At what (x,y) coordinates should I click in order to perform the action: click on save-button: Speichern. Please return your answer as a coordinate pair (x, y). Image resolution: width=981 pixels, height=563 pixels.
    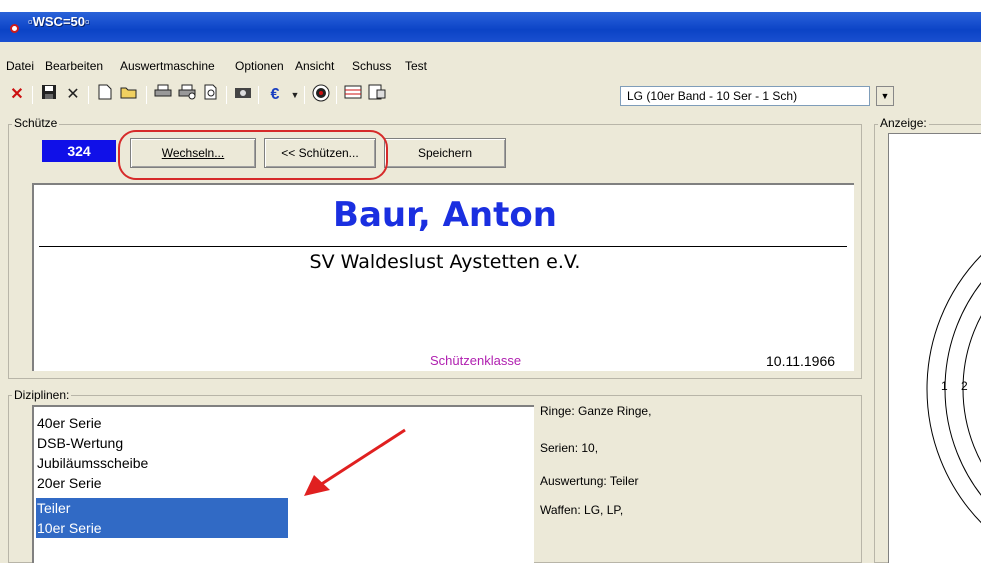
    Looking at the image, I should click on (445, 153).